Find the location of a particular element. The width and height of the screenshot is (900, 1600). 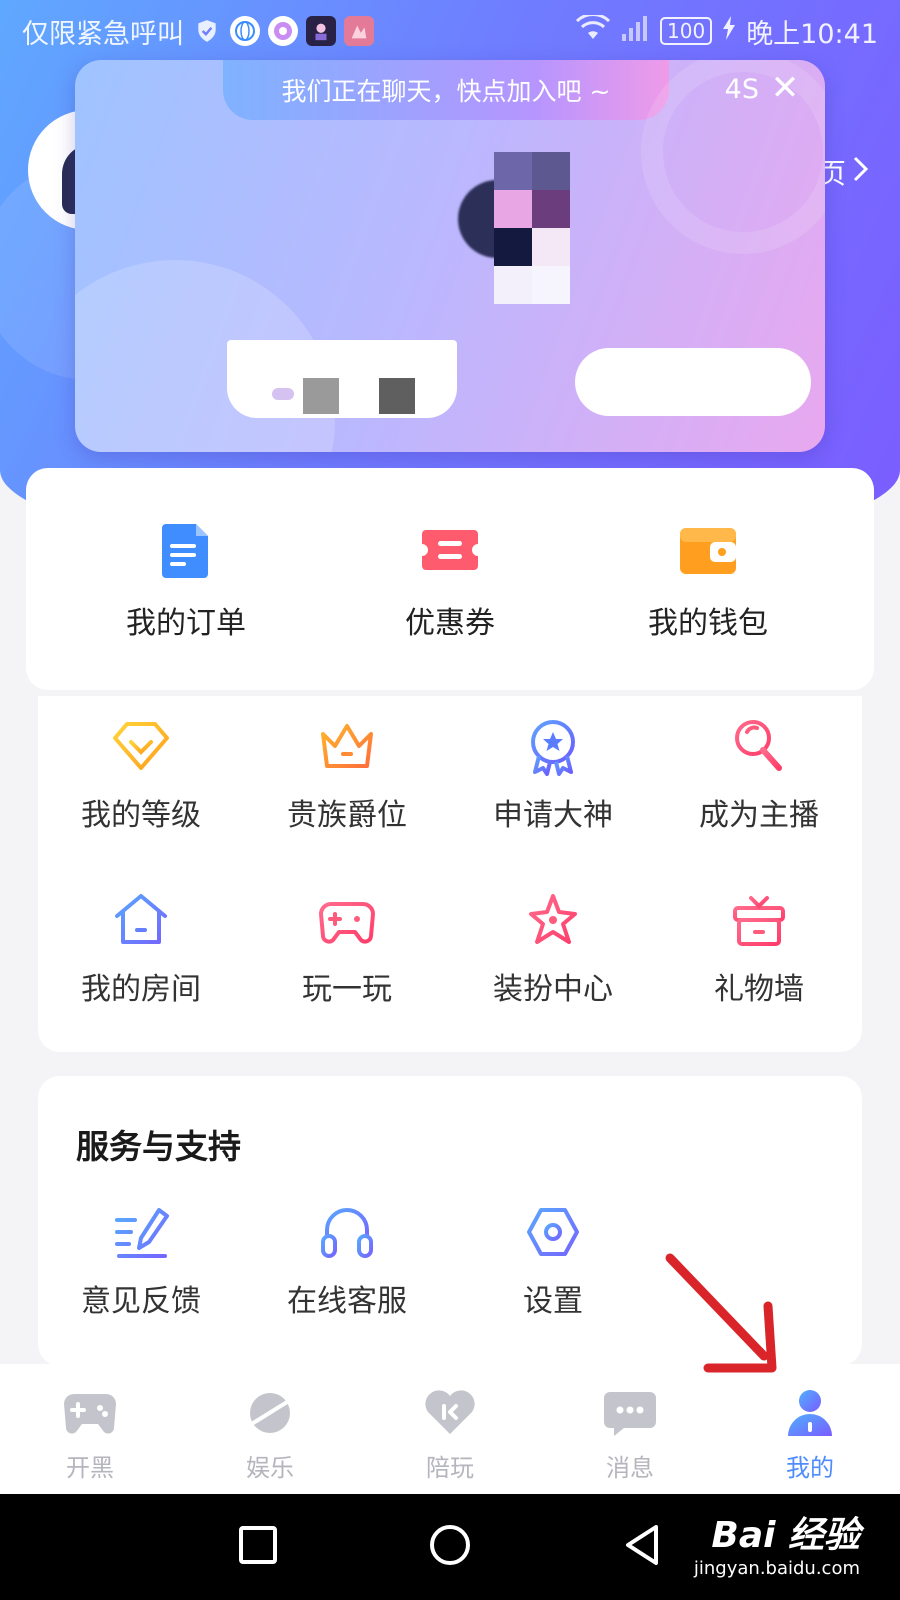

profile-homepage-link: 页 is located at coordinates (844, 172).